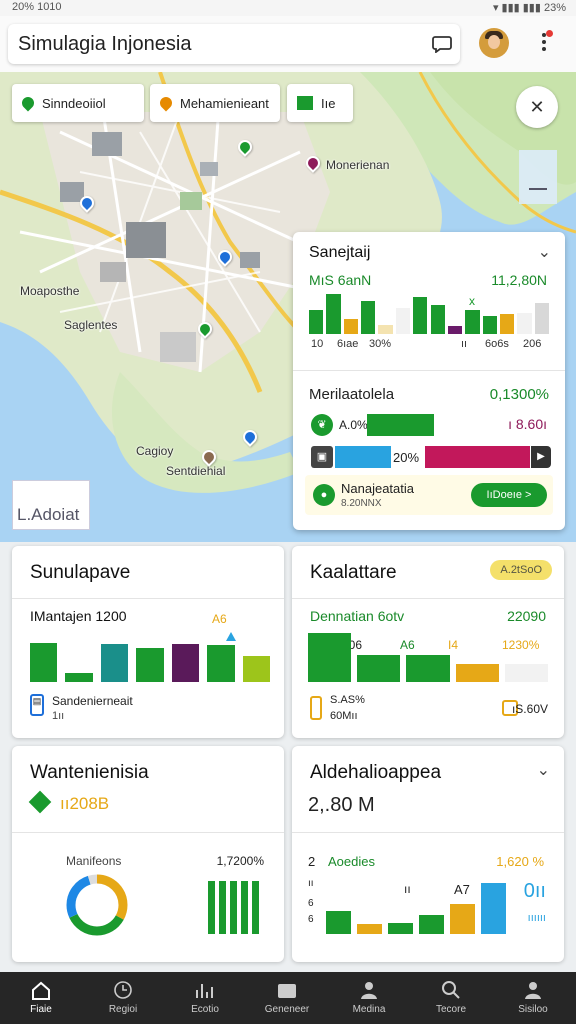 The width and height of the screenshot is (576, 1024). I want to click on app-bar: Simulagia Injonesia, so click(288, 44).